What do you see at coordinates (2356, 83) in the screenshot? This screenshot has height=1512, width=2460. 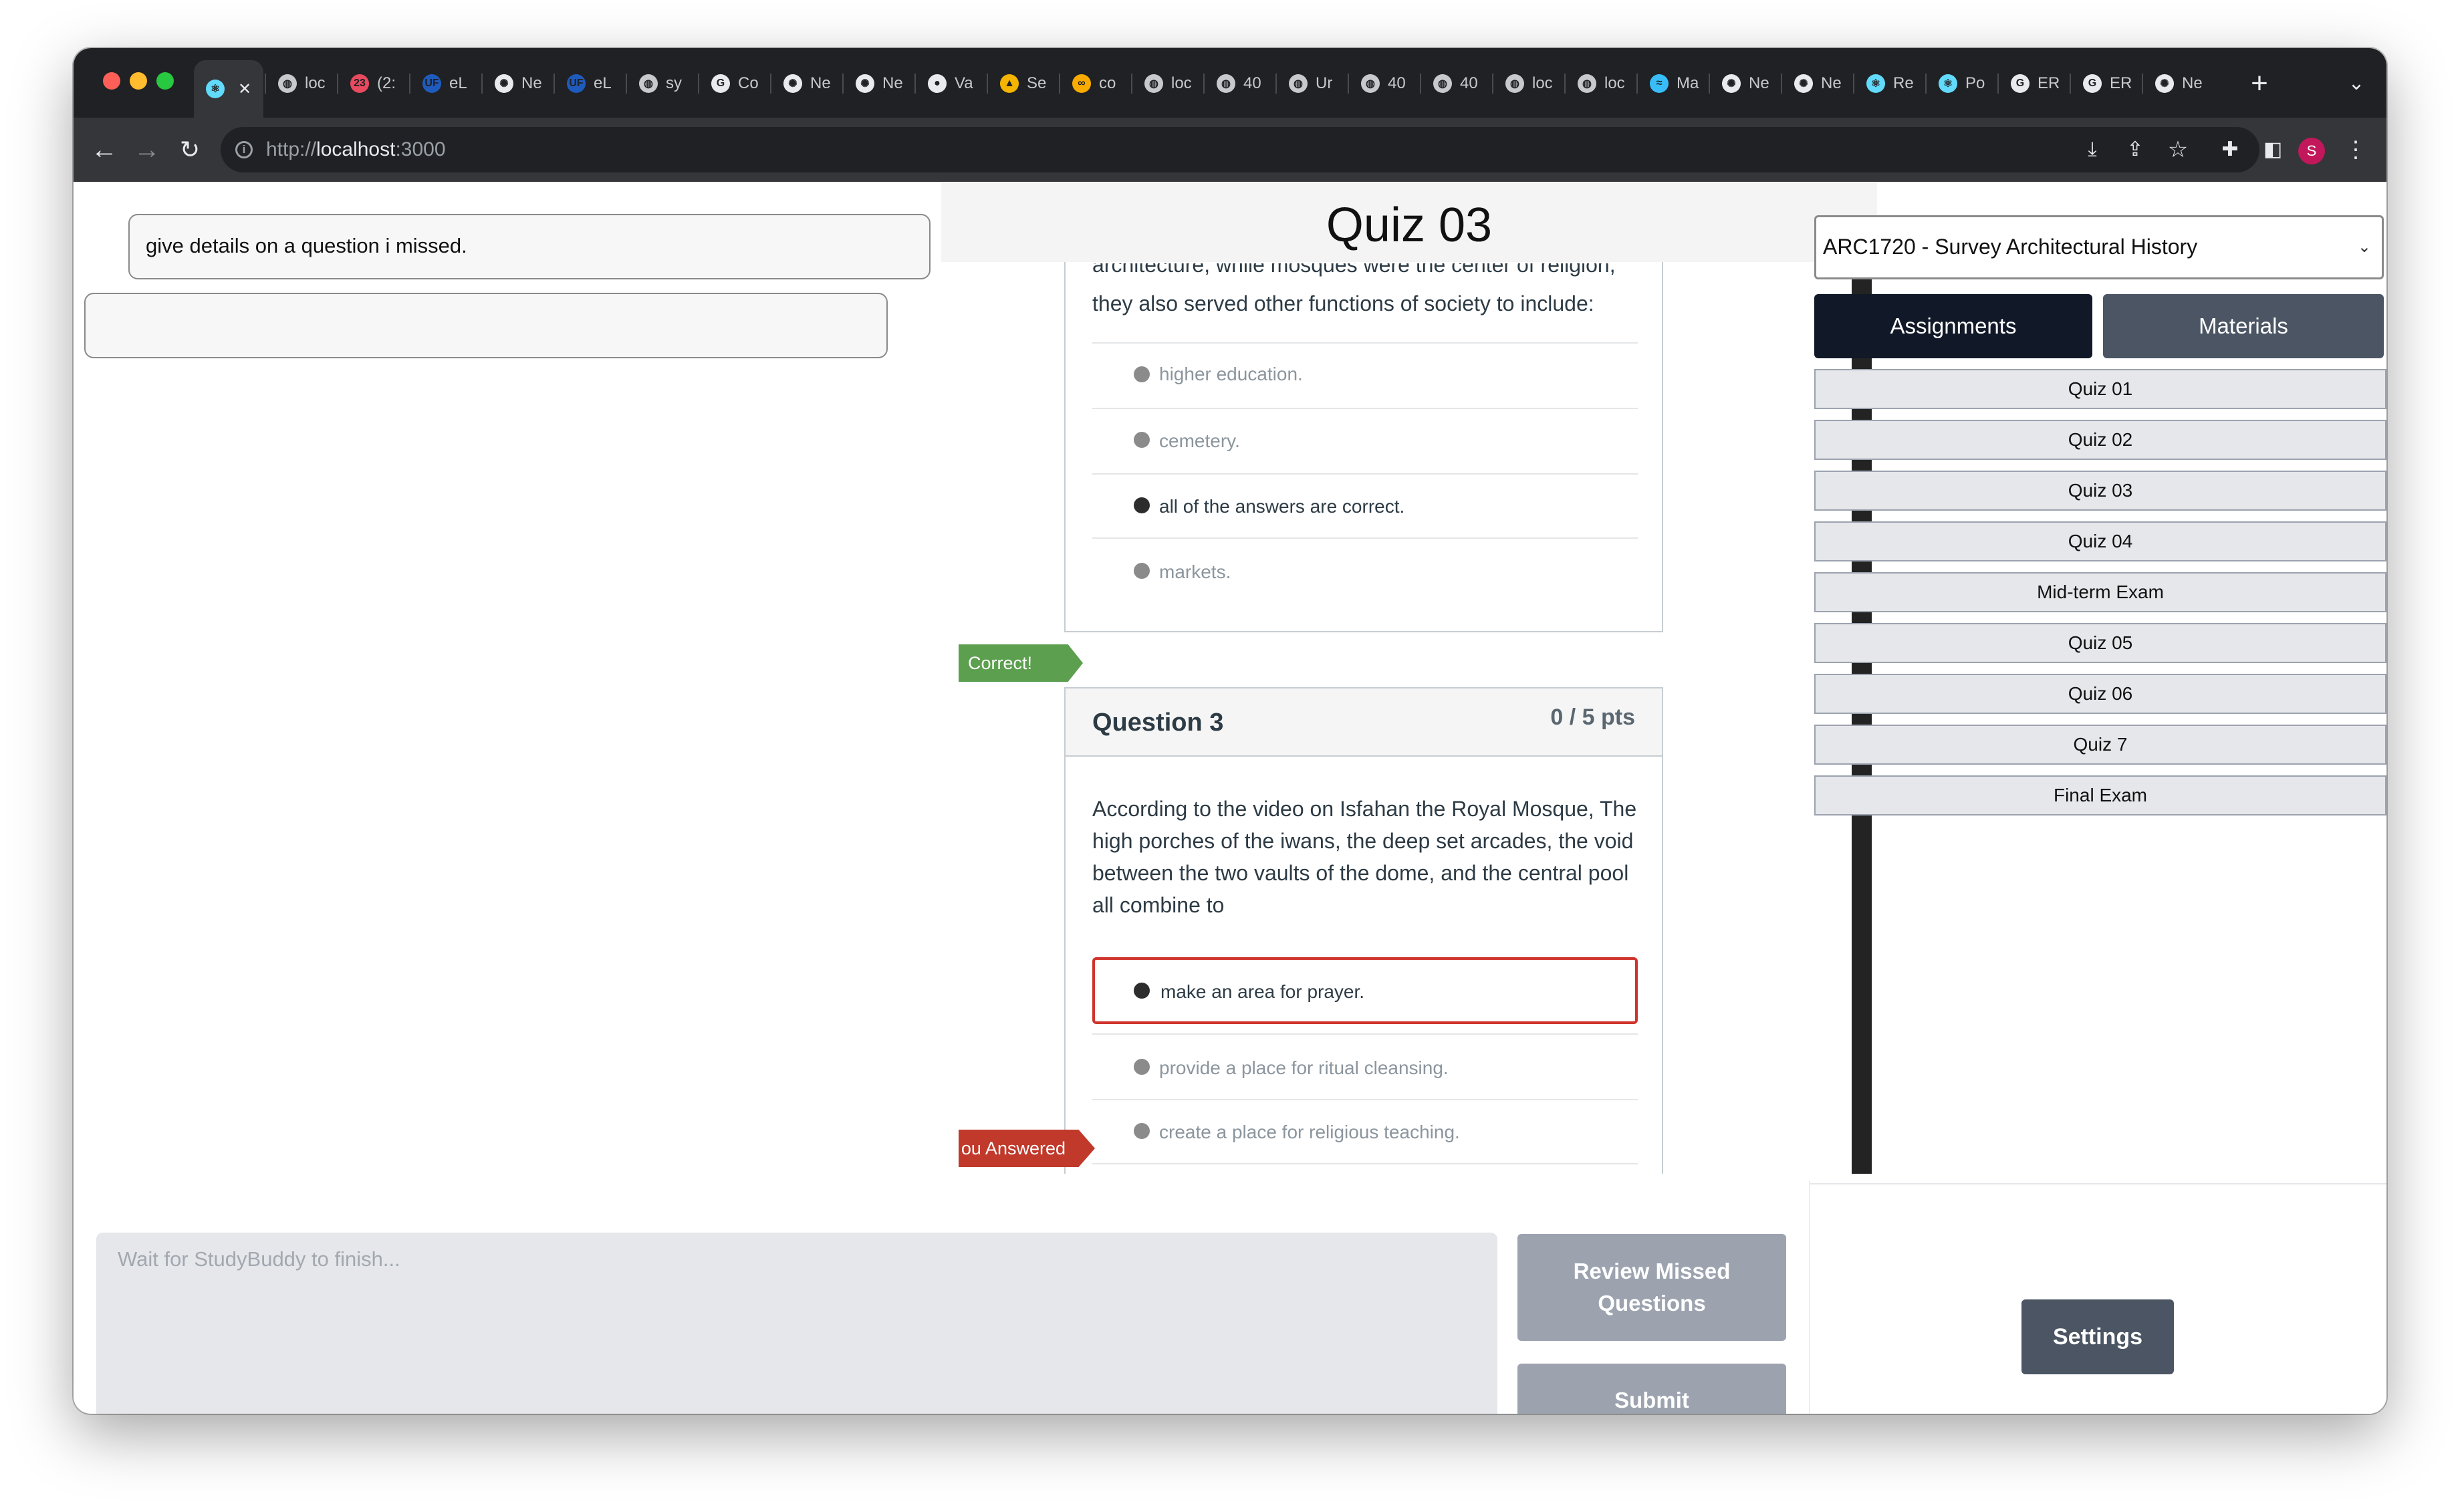 I see `tab-search-chevron-icon: ⌄` at bounding box center [2356, 83].